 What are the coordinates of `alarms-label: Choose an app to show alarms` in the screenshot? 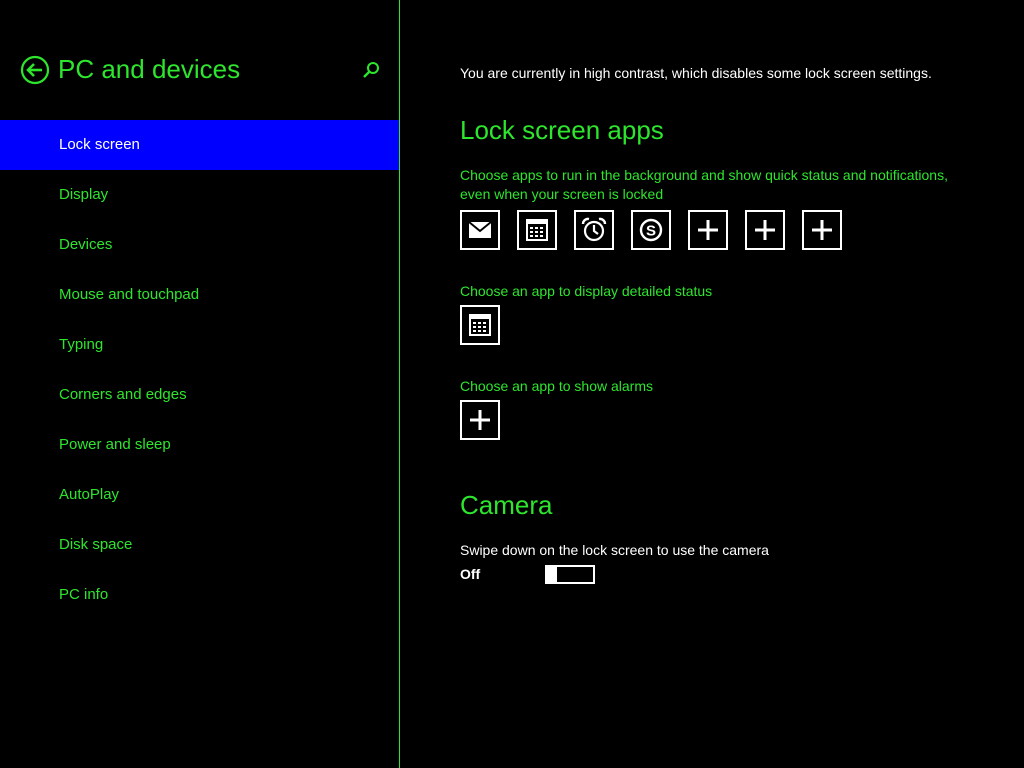 It's located at (556, 386).